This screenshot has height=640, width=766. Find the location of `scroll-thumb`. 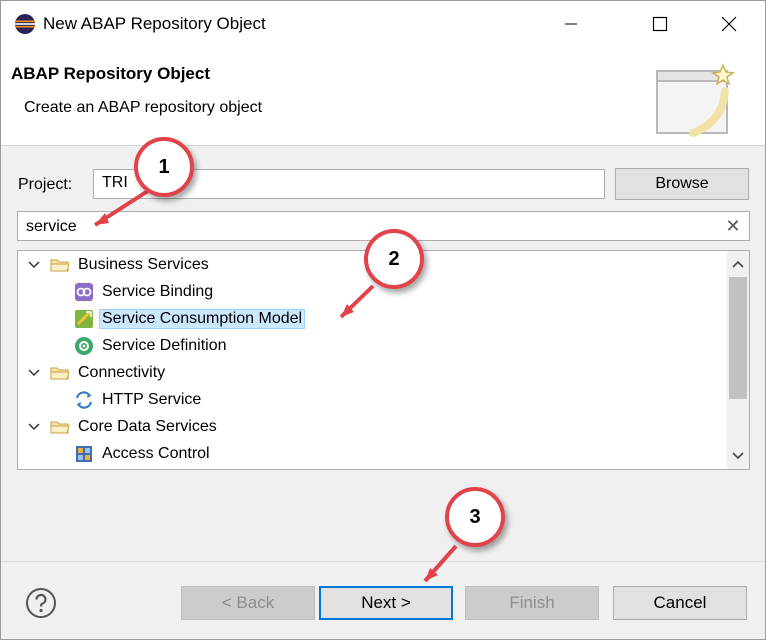

scroll-thumb is located at coordinates (738, 338).